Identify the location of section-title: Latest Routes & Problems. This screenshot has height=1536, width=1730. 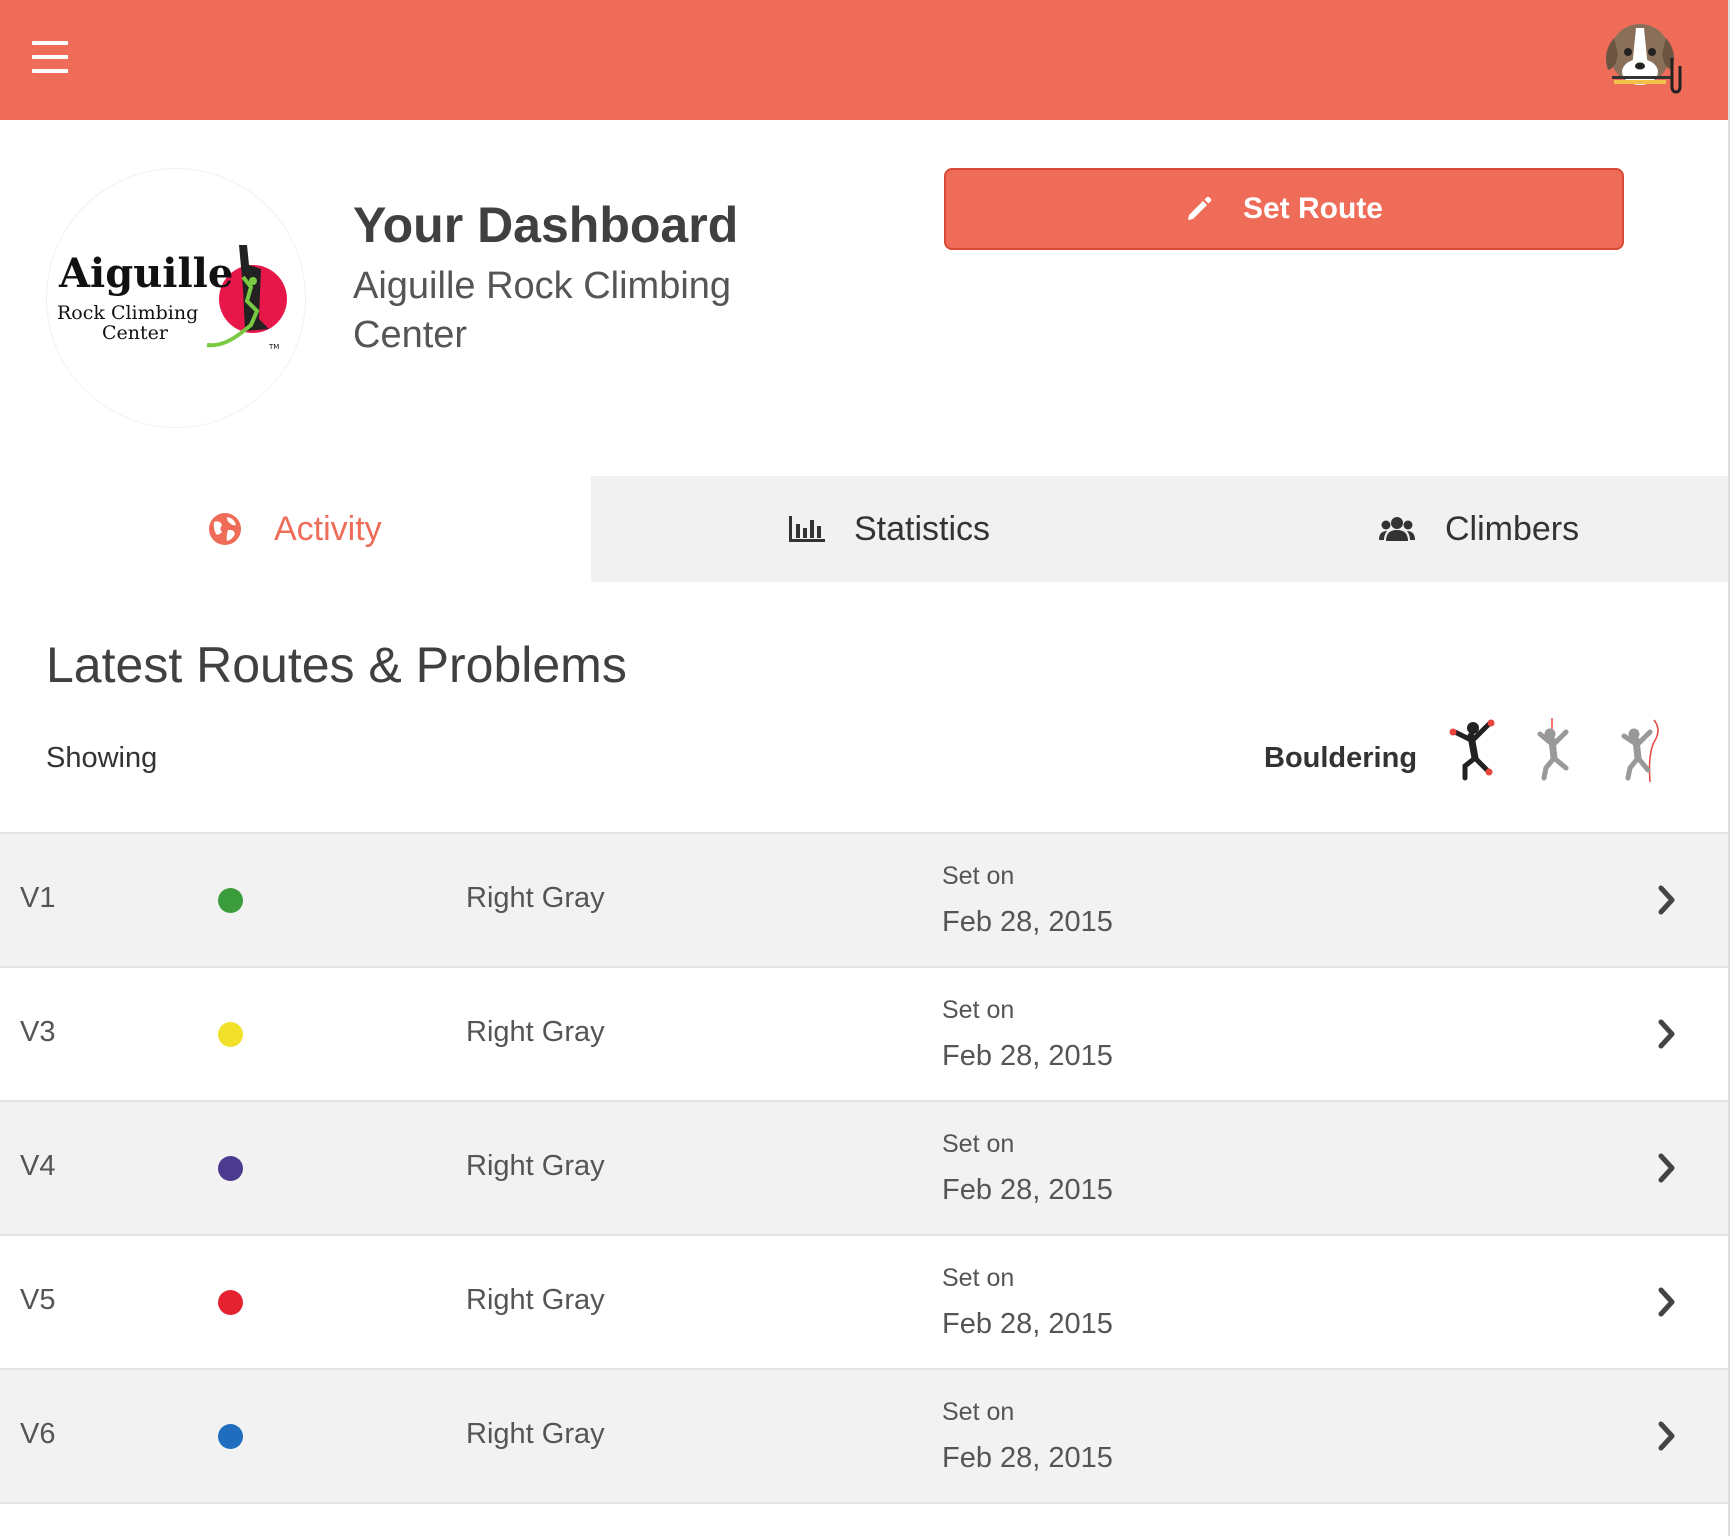
(336, 665).